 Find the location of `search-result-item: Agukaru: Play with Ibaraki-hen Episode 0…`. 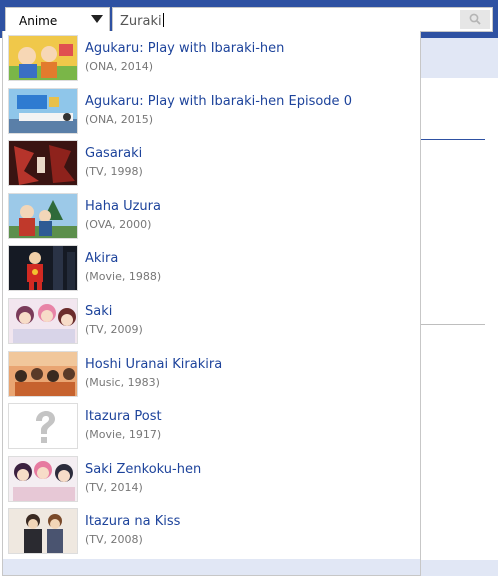

search-result-item: Agukaru: Play with Ibaraki-hen Episode 0… is located at coordinates (211, 112).